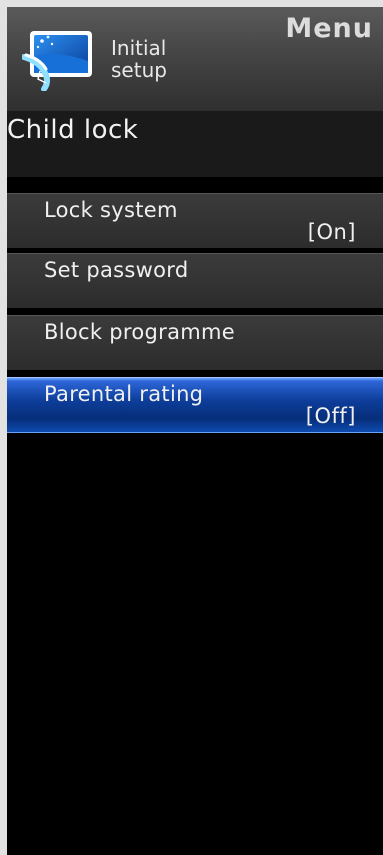  I want to click on section-name-line1: Initial, so click(139, 48).